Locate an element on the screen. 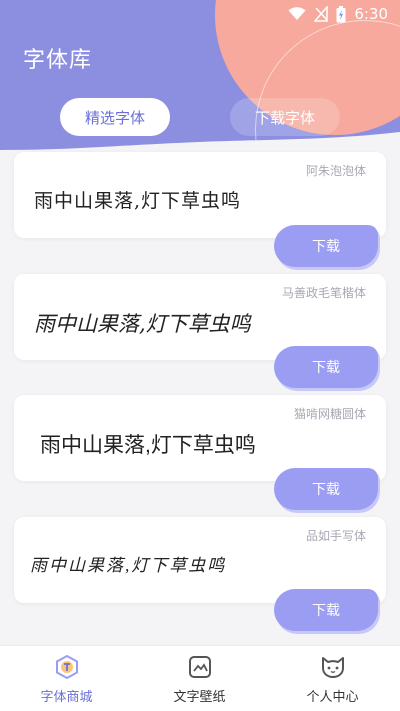 The height and width of the screenshot is (711, 400). font-name: 阿朱泡泡体 is located at coordinates (335, 171).